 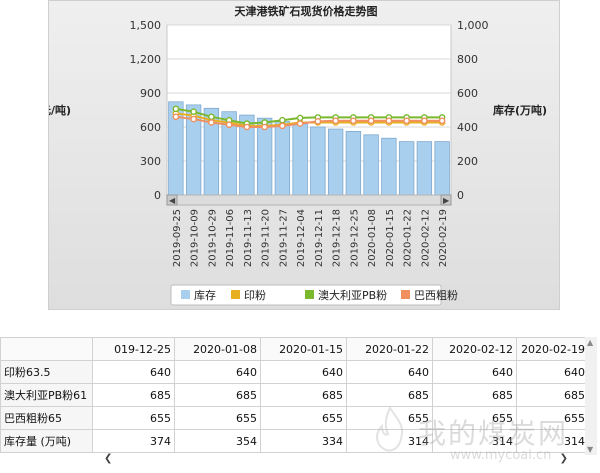 I want to click on range-navigator: ◀ ▶, so click(x=309, y=200).